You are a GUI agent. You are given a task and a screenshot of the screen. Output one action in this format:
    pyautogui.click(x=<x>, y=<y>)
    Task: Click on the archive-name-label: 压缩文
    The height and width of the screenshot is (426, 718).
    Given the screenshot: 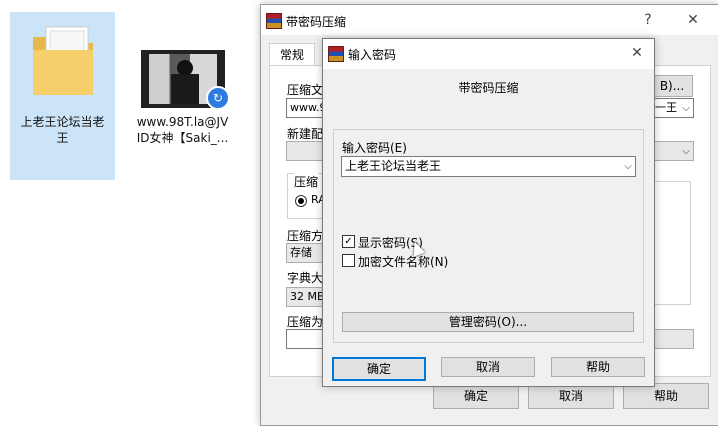 What is the action you would take?
    pyautogui.click(x=305, y=90)
    